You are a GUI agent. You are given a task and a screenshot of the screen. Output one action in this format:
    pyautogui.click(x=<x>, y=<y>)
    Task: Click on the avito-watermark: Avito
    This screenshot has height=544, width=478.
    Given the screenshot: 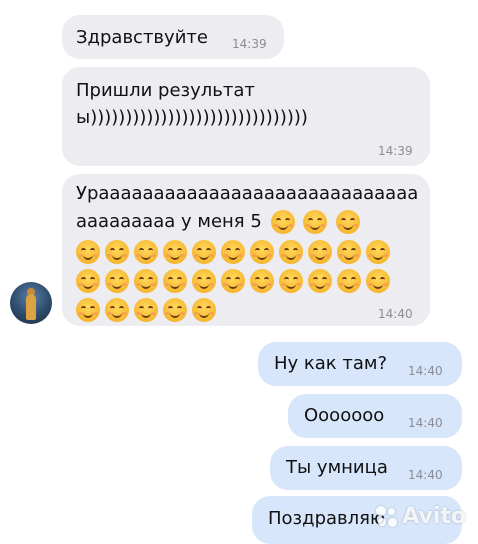 What is the action you would take?
    pyautogui.click(x=421, y=516)
    